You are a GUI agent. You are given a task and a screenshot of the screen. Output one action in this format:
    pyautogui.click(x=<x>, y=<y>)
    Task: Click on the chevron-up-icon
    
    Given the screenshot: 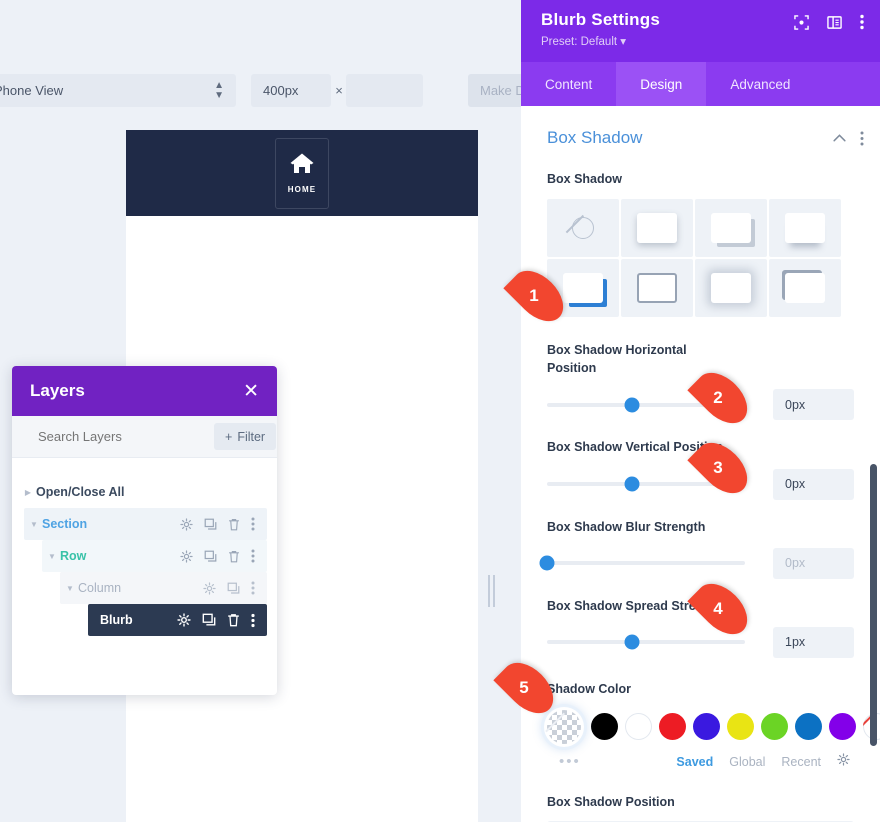 What is the action you would take?
    pyautogui.click(x=839, y=138)
    